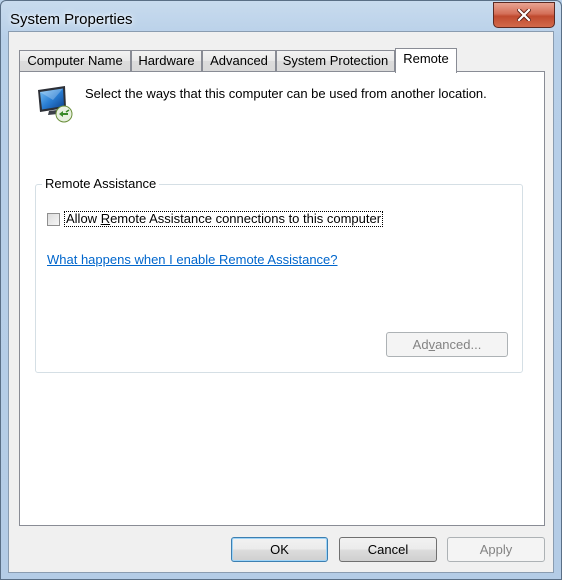  What do you see at coordinates (166, 60) in the screenshot?
I see `tab-hardware: Hardware` at bounding box center [166, 60].